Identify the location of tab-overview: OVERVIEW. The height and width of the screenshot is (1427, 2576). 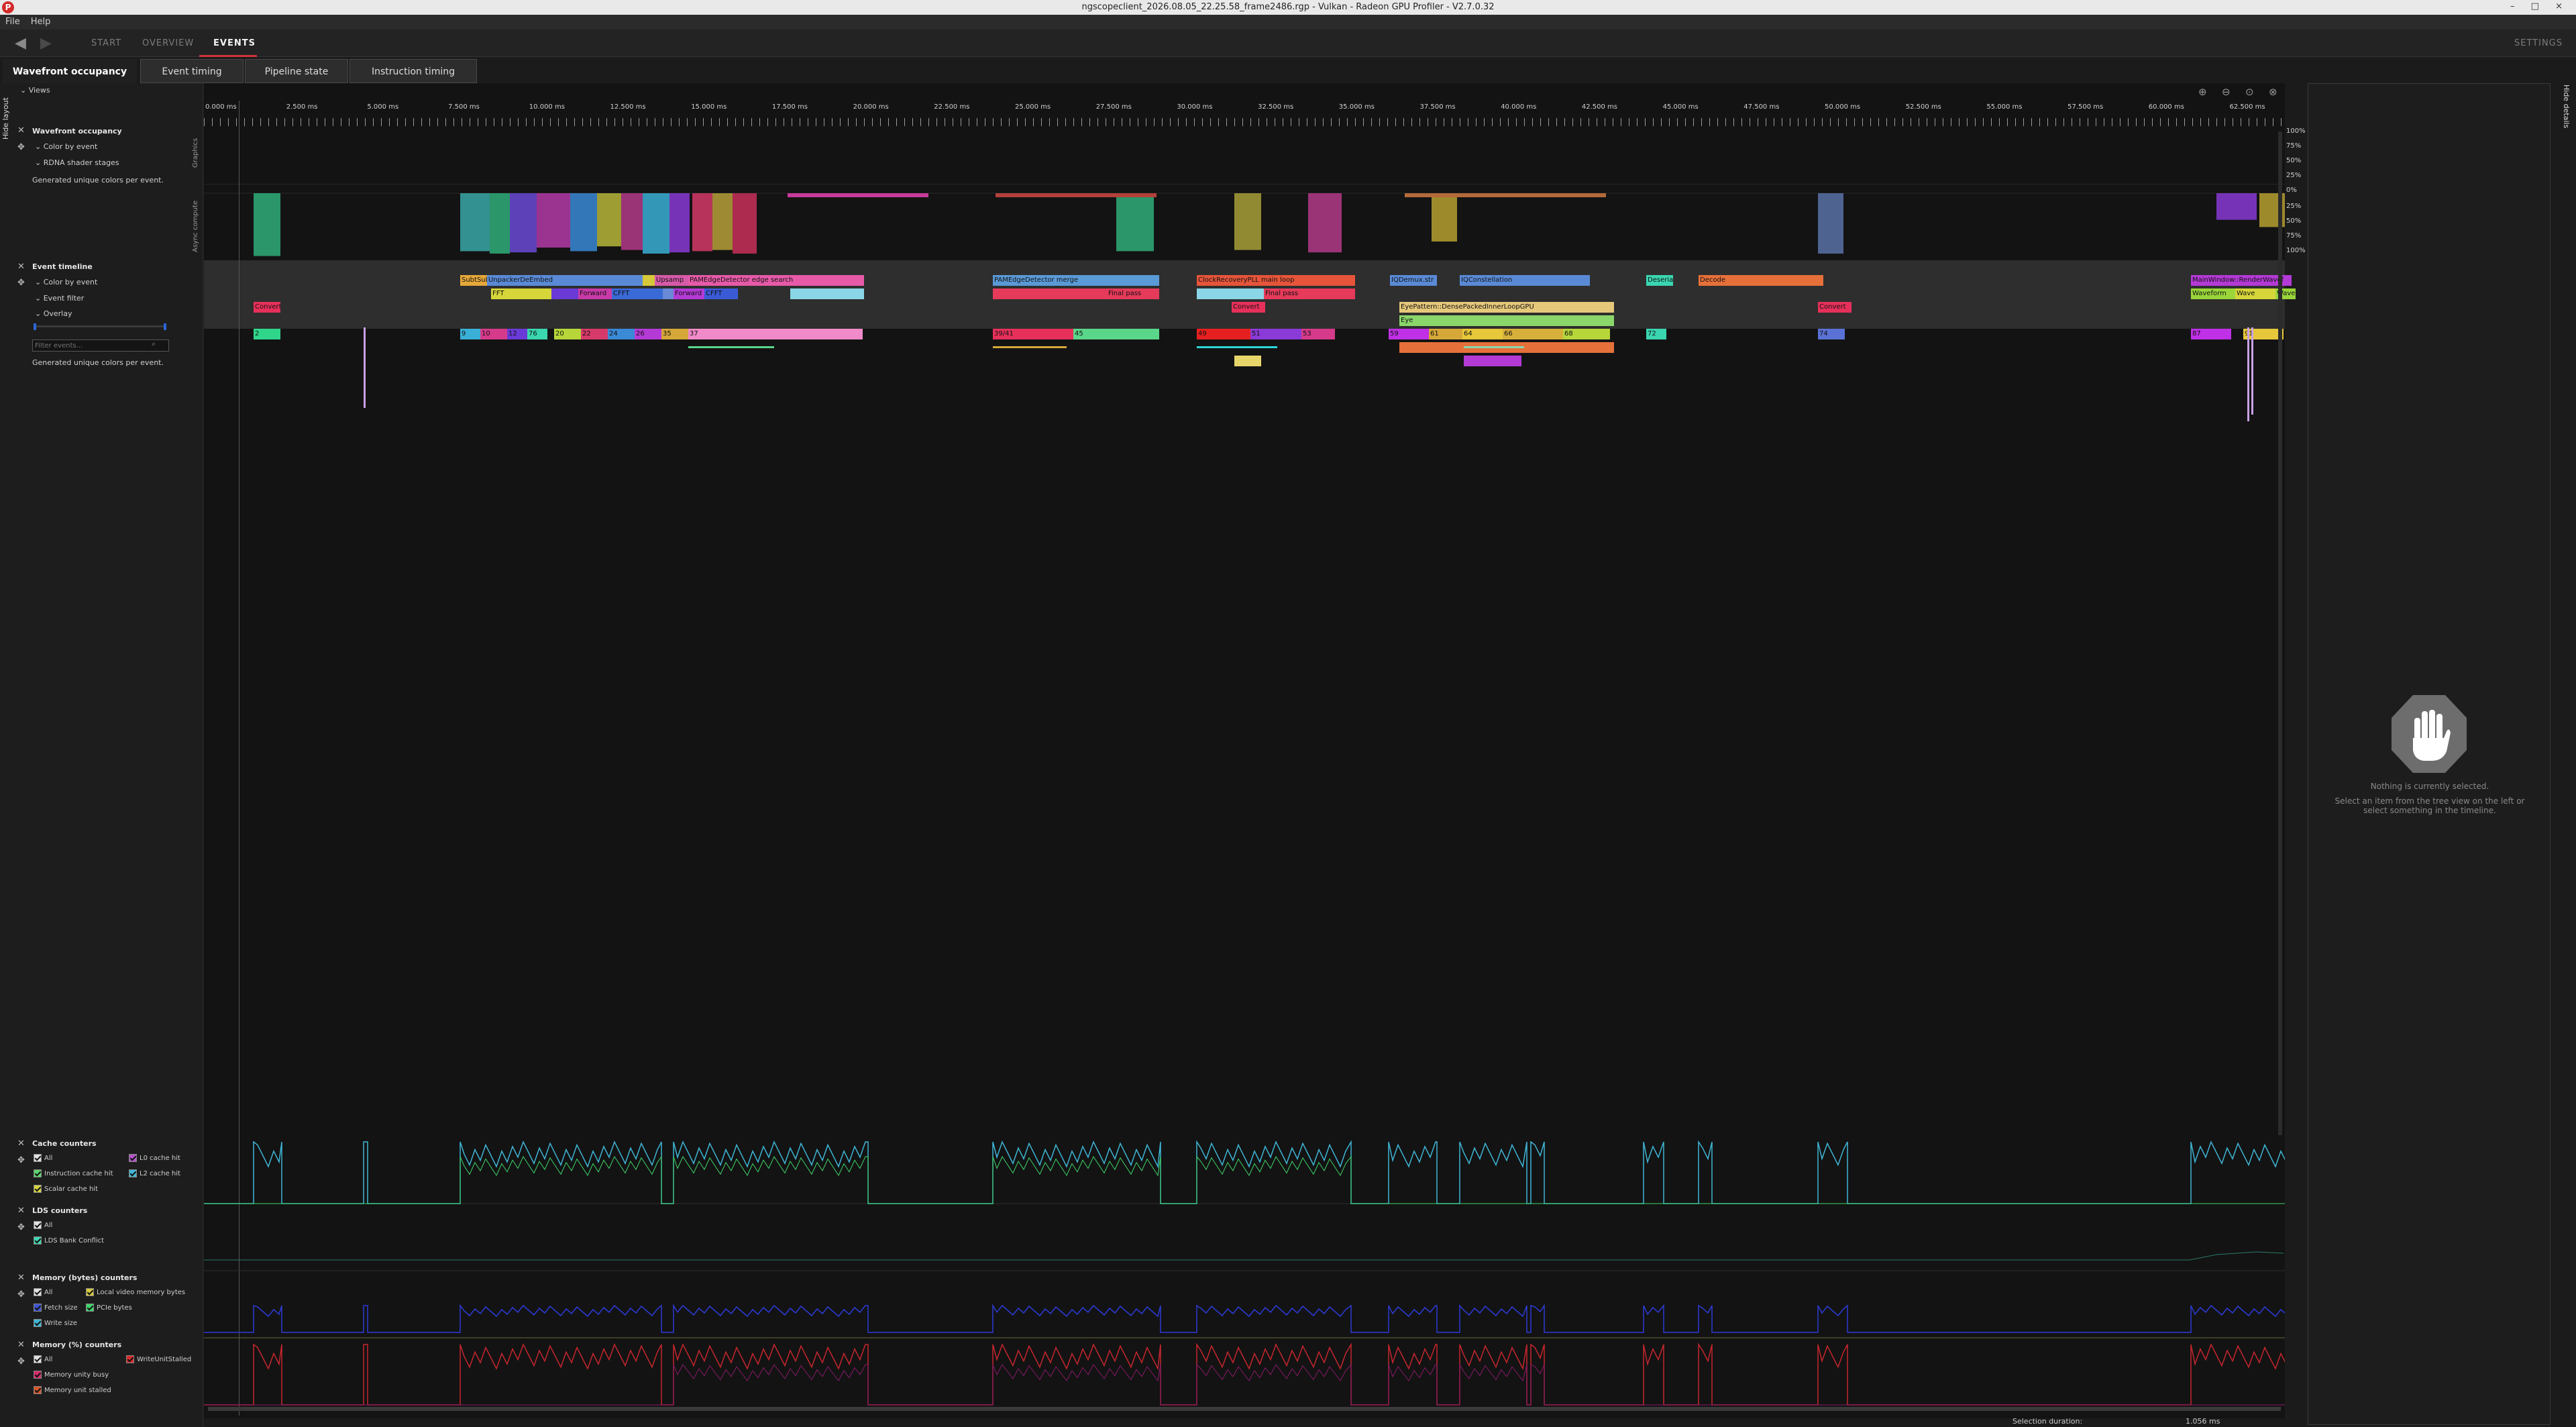
(168, 43).